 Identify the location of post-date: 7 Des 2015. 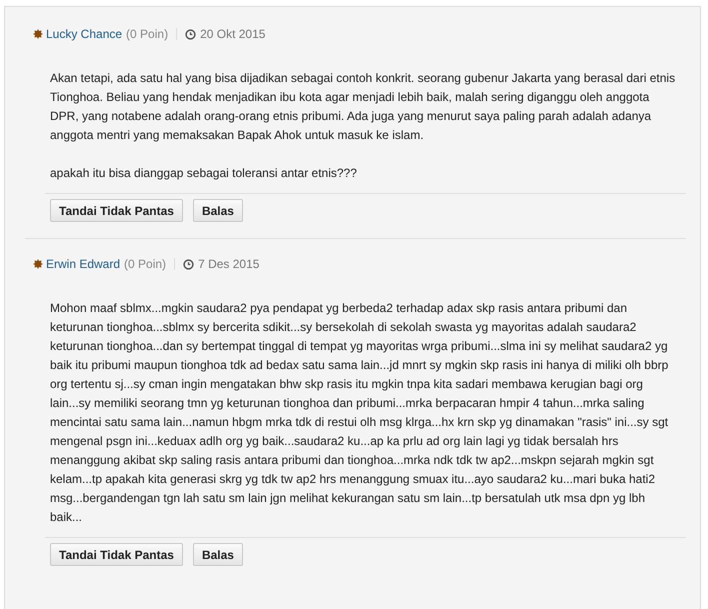
(229, 264).